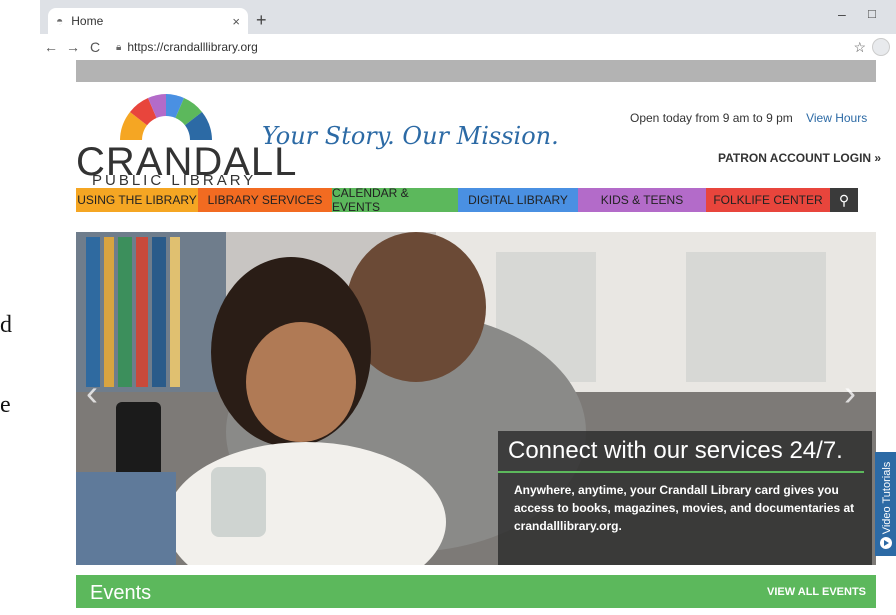 The image size is (896, 615). I want to click on address-bar: https://crandalllibrary.org, so click(192, 47).